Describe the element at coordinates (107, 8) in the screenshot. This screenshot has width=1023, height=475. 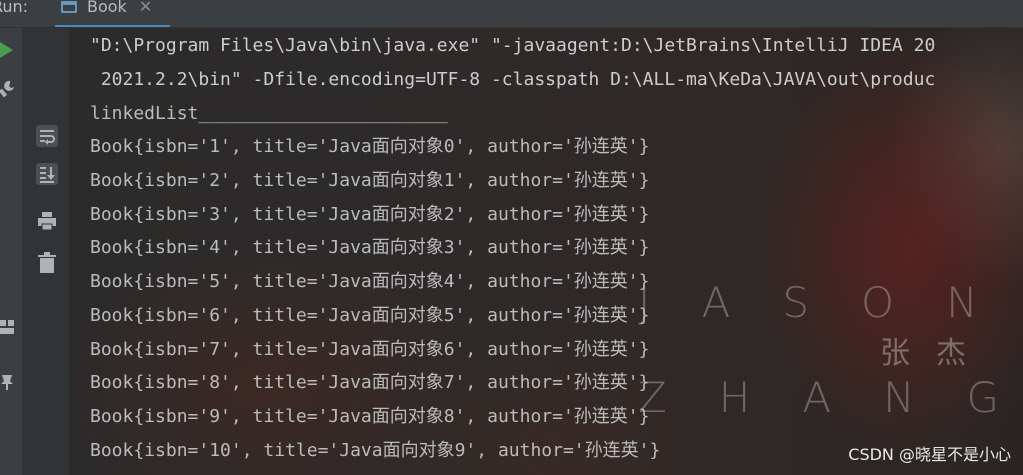
I see `tab-book-label: Book` at that location.